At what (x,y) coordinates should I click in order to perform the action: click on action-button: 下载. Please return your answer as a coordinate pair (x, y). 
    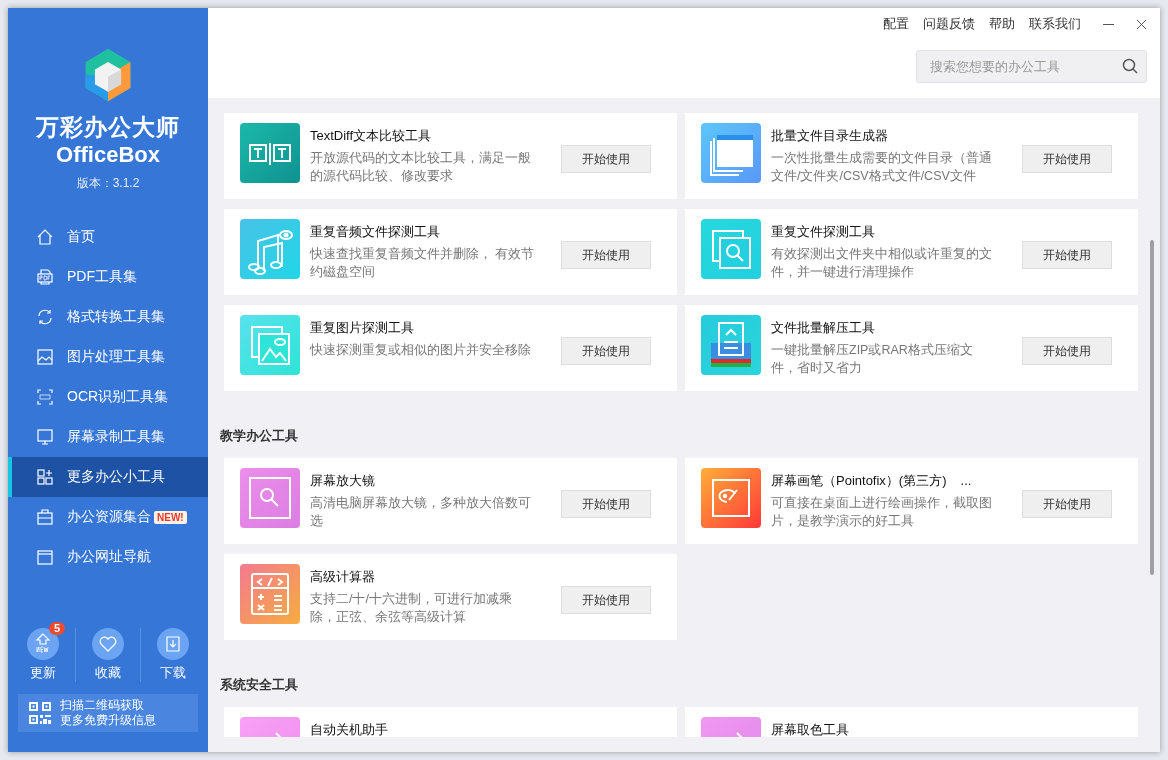
    Looking at the image, I should click on (173, 652).